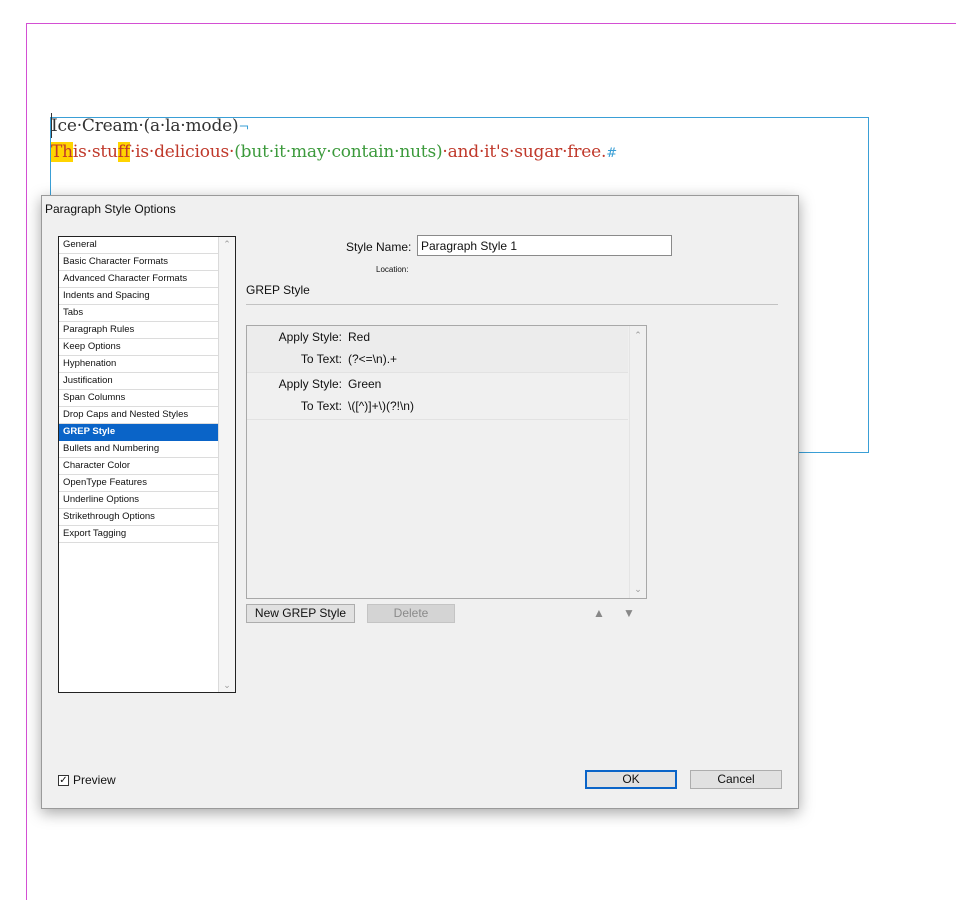 The height and width of the screenshot is (900, 956). I want to click on category-item: Strikethrough Options, so click(147, 517).